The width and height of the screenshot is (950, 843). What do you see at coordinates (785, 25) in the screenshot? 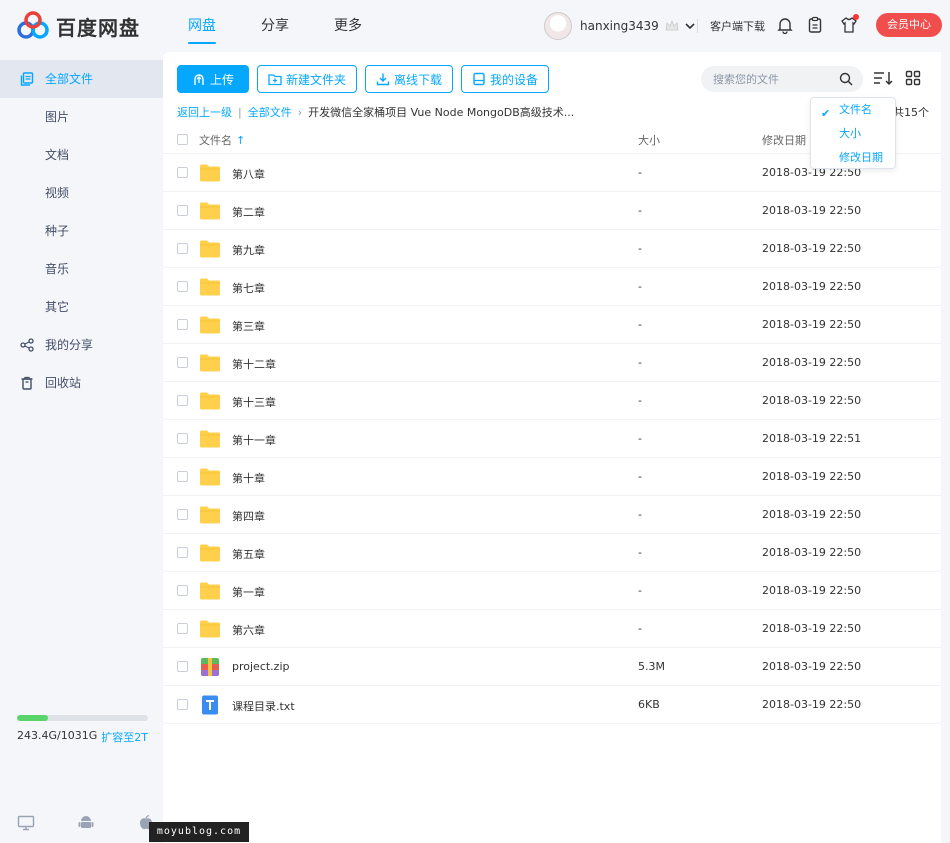
I see `bell-icon` at bounding box center [785, 25].